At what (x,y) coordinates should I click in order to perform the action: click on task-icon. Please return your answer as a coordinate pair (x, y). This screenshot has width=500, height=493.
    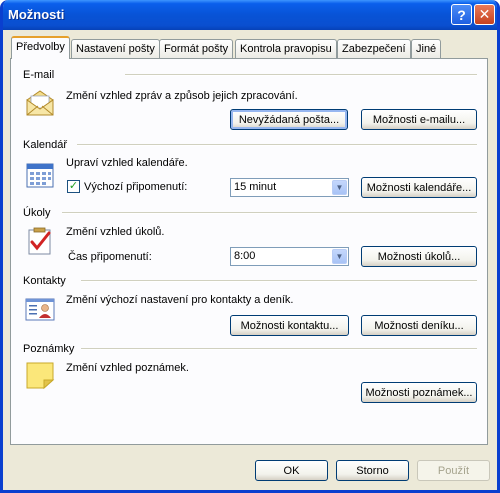
    Looking at the image, I should click on (39, 241).